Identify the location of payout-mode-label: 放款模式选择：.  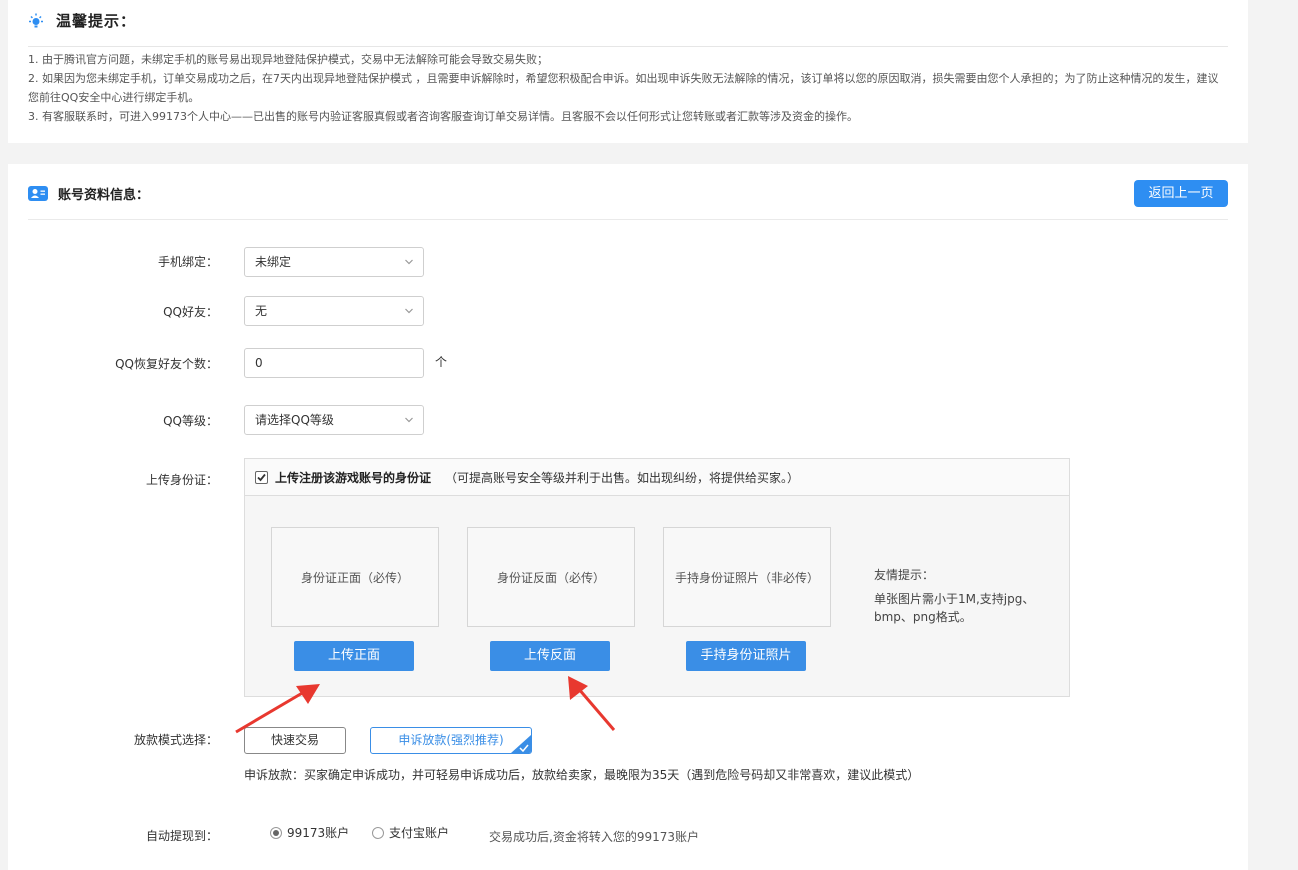
(175, 740).